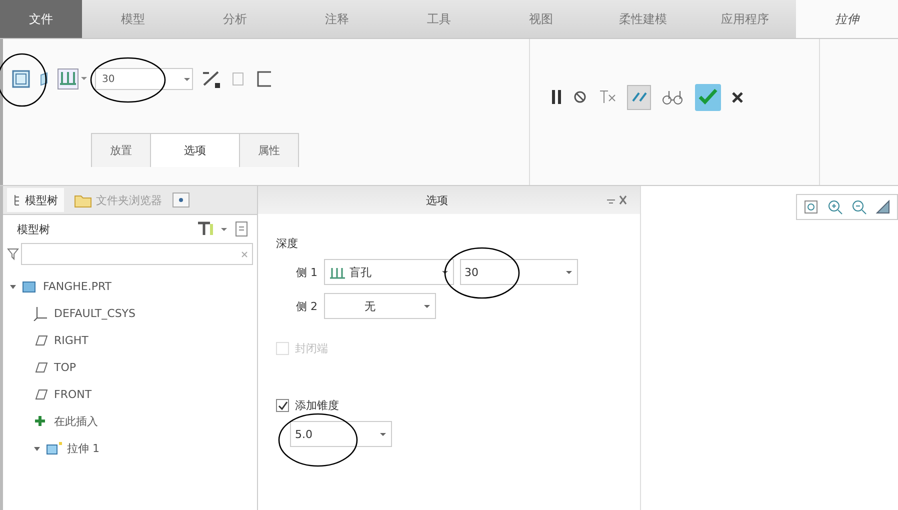 The image size is (898, 510). What do you see at coordinates (77, 286) in the screenshot?
I see `tree-item: FANGHE.PRT` at bounding box center [77, 286].